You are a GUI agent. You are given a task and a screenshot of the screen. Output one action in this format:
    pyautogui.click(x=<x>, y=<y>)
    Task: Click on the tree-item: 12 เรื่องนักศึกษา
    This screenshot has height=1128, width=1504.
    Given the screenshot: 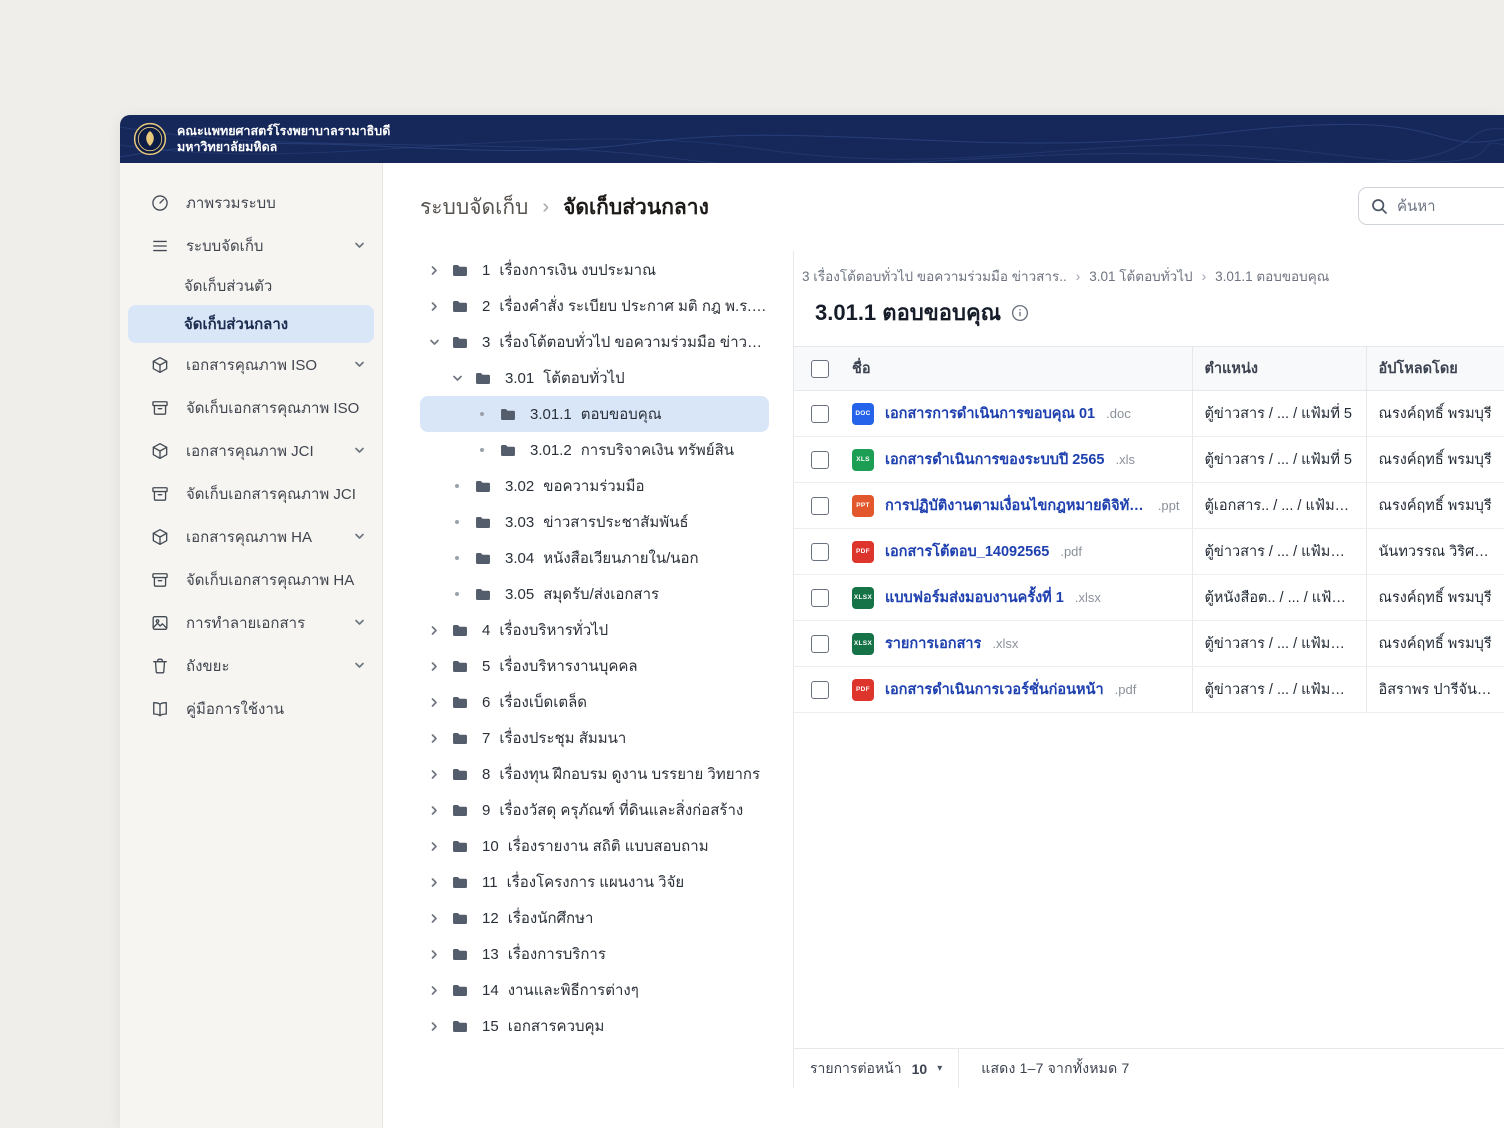 What is the action you would take?
    pyautogui.click(x=594, y=918)
    